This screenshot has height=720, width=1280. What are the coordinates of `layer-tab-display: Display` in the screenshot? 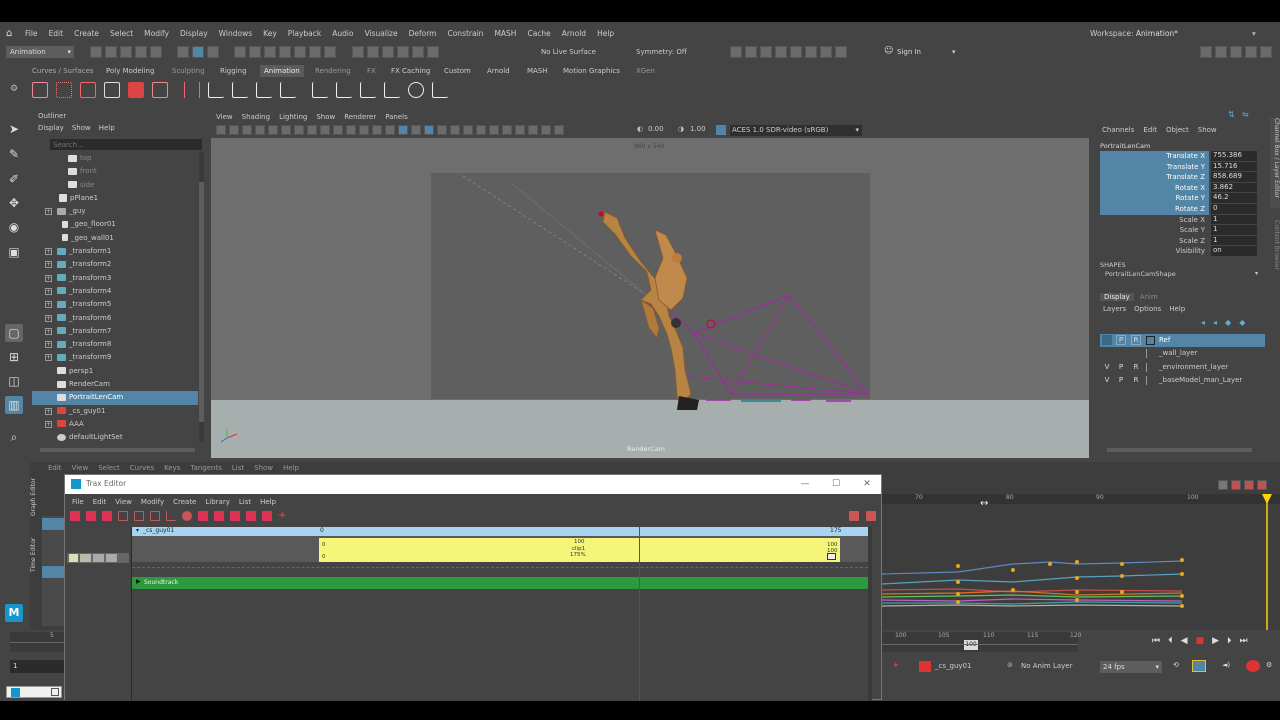 It's located at (1117, 297).